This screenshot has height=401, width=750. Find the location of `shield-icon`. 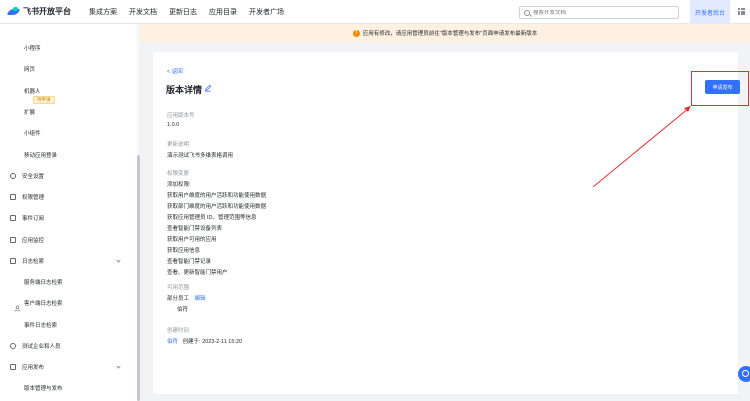

shield-icon is located at coordinates (13, 176).